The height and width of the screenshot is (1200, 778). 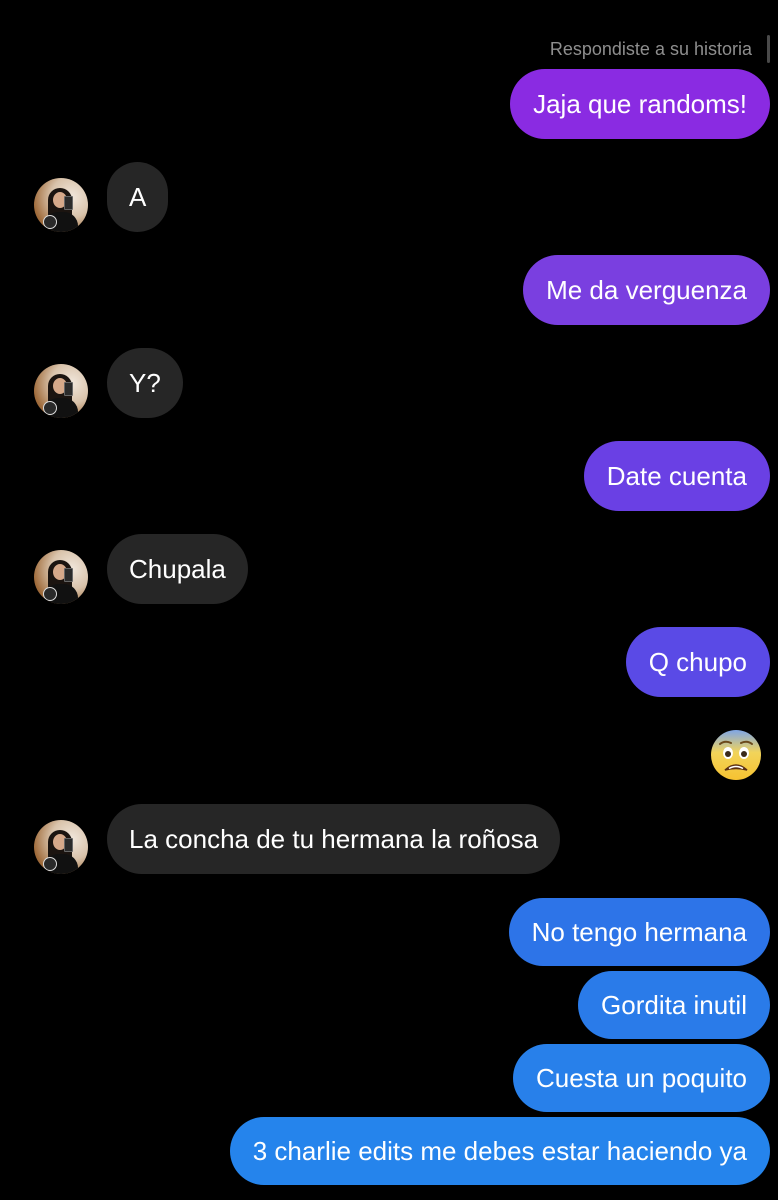 What do you see at coordinates (177, 569) in the screenshot?
I see `received-message-bubble: Chupala` at bounding box center [177, 569].